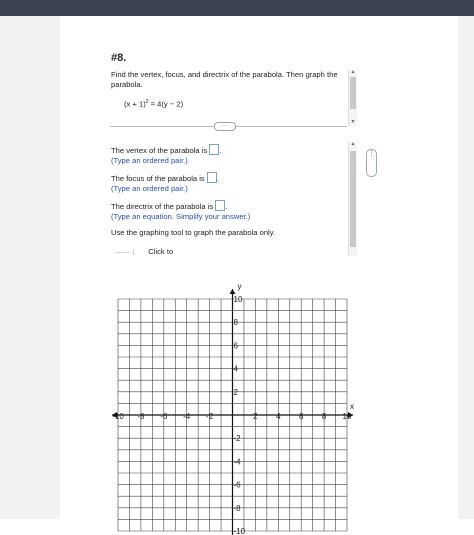 The image size is (474, 535). What do you see at coordinates (238, 461) in the screenshot?
I see `y-tick-label: -4` at bounding box center [238, 461].